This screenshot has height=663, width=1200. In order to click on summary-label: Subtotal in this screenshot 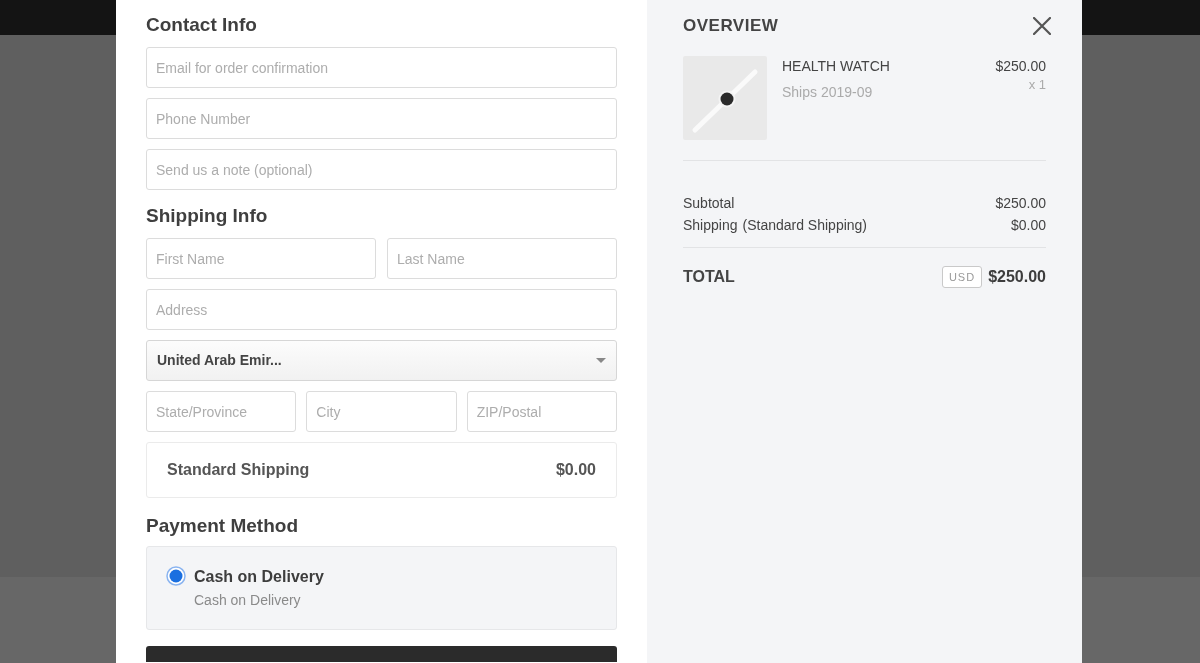, I will do `click(709, 203)`.